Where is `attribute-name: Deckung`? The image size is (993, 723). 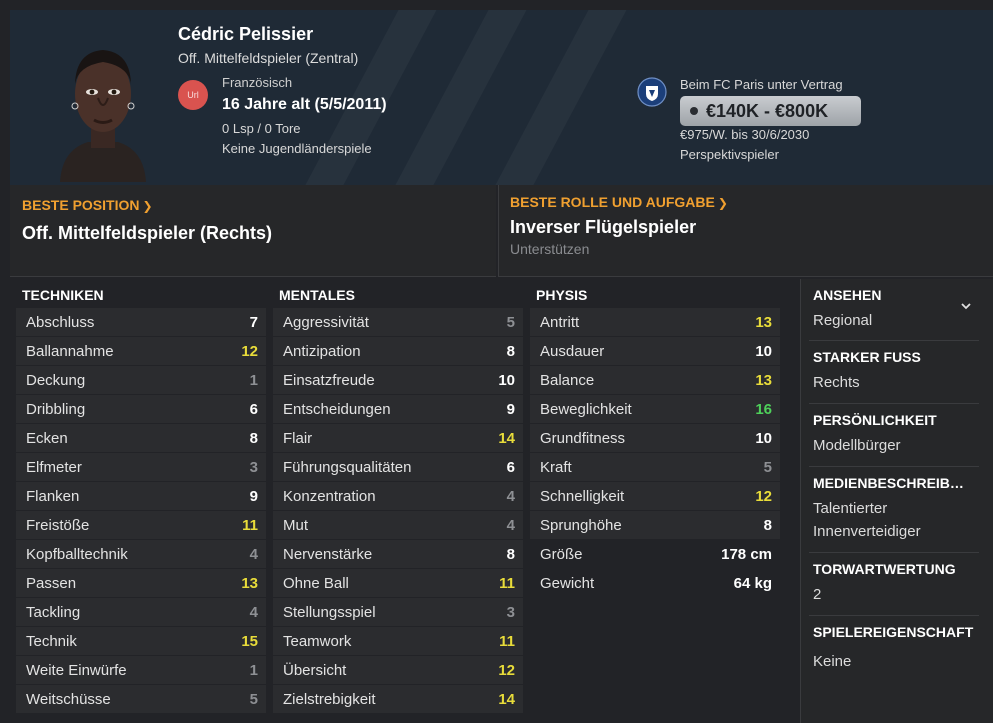
attribute-name: Deckung is located at coordinates (56, 380).